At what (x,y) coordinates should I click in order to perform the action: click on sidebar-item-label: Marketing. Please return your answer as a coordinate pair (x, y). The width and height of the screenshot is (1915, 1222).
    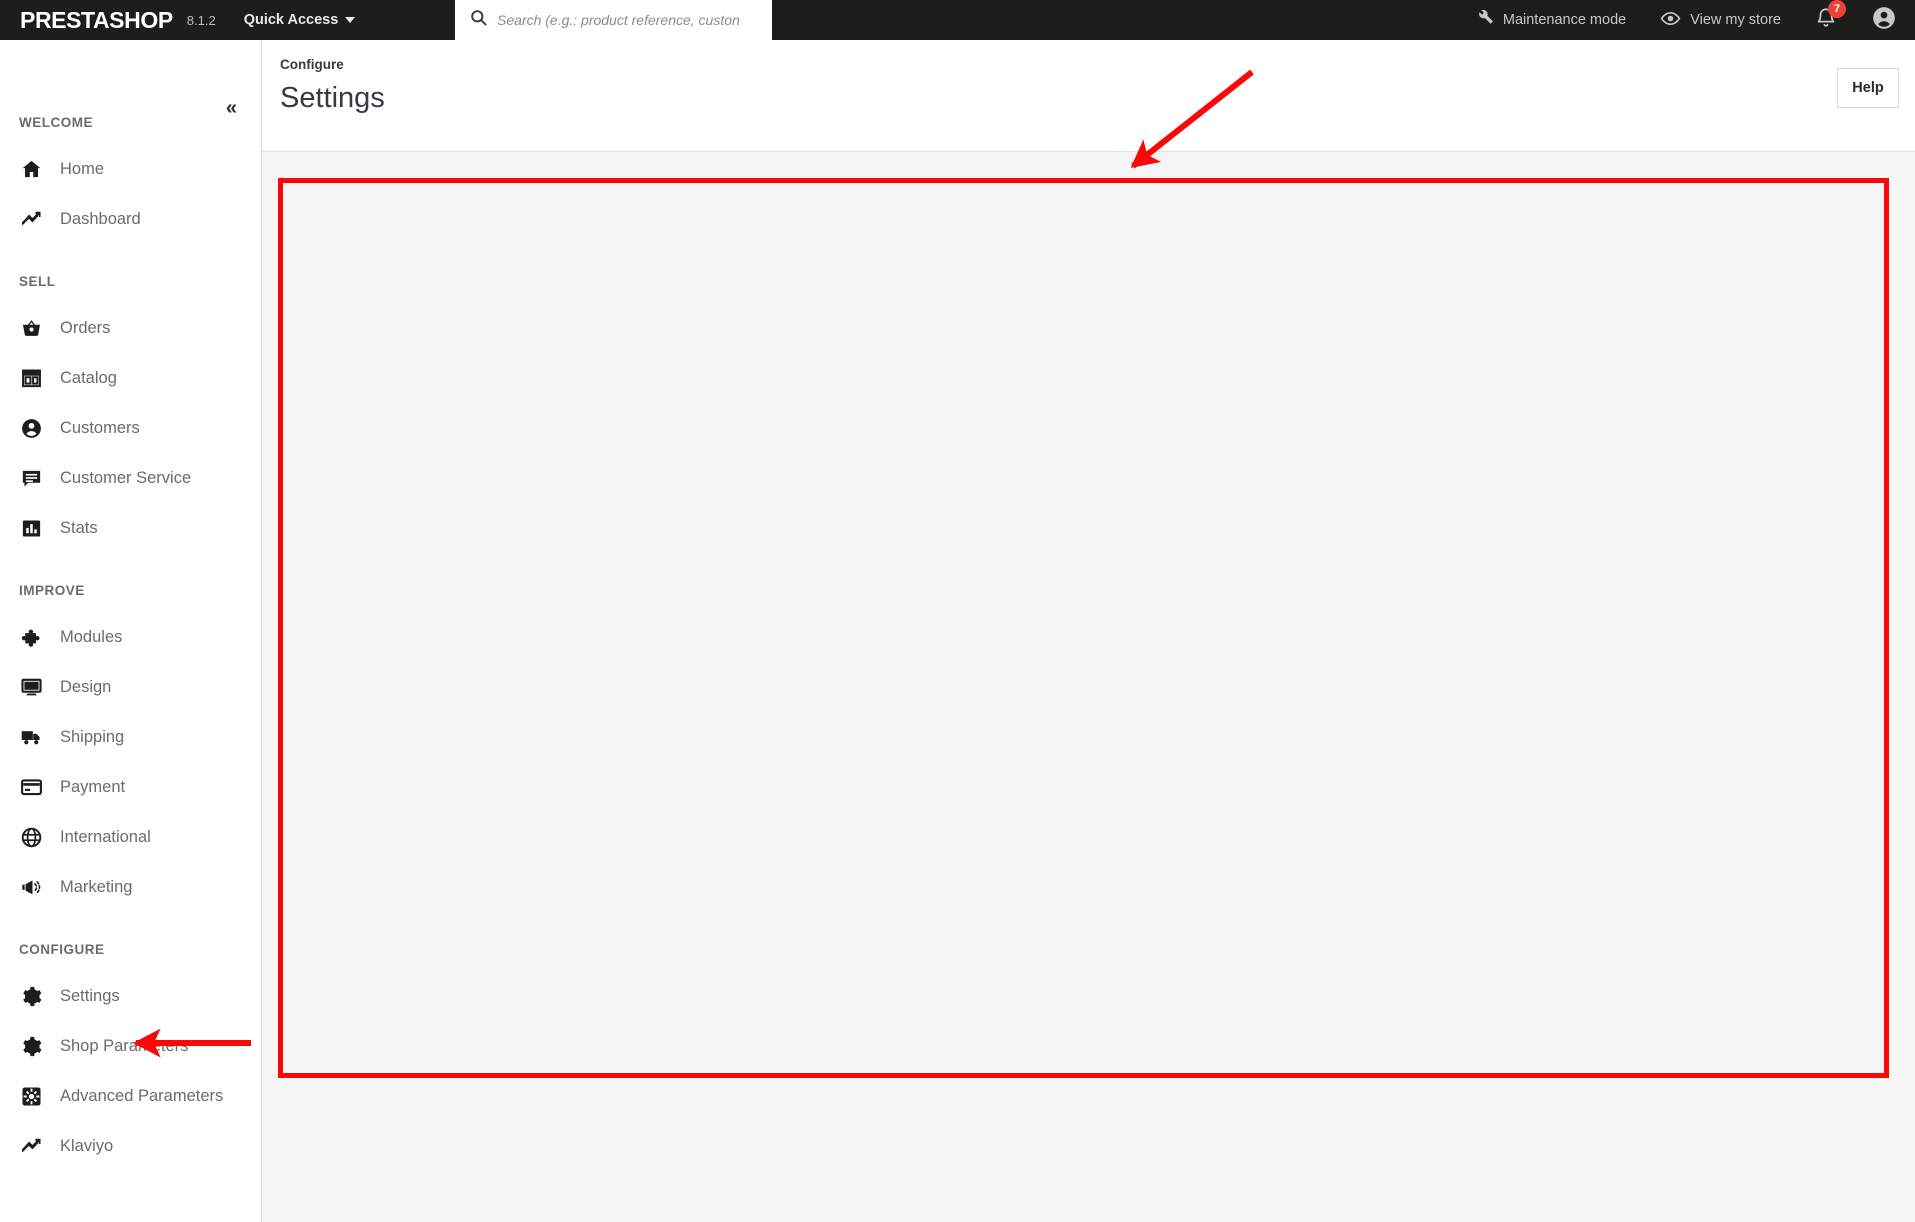
    Looking at the image, I should click on (96, 886).